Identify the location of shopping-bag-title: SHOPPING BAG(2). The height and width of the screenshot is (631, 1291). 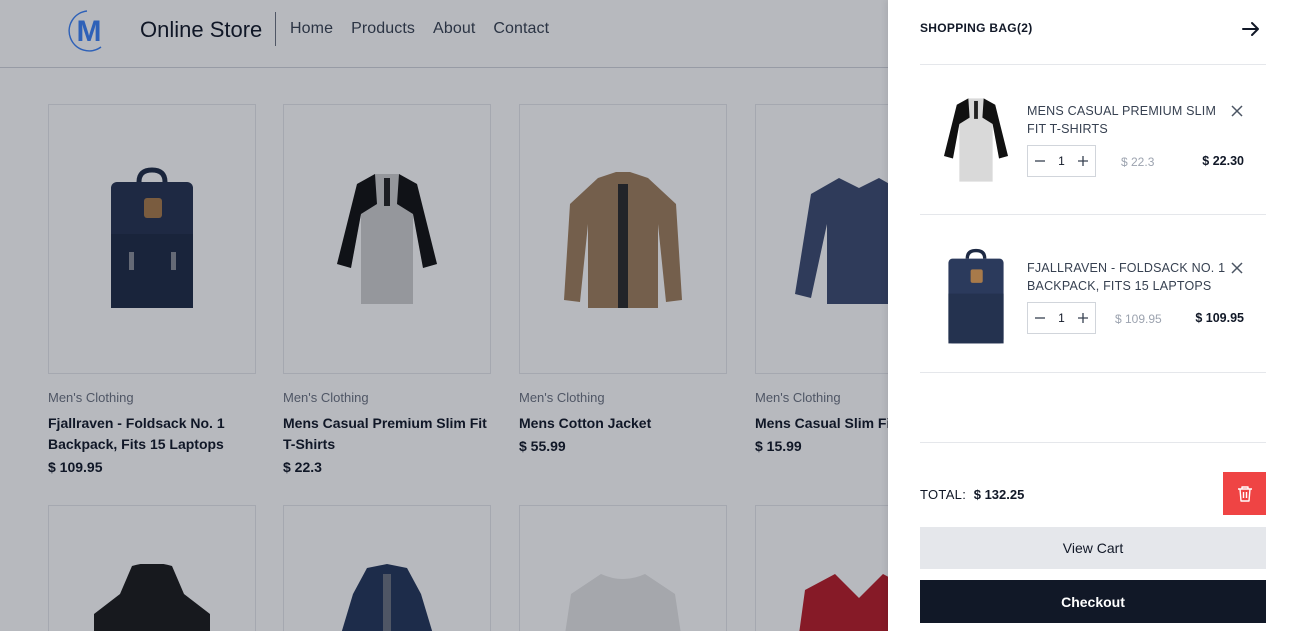
(976, 28).